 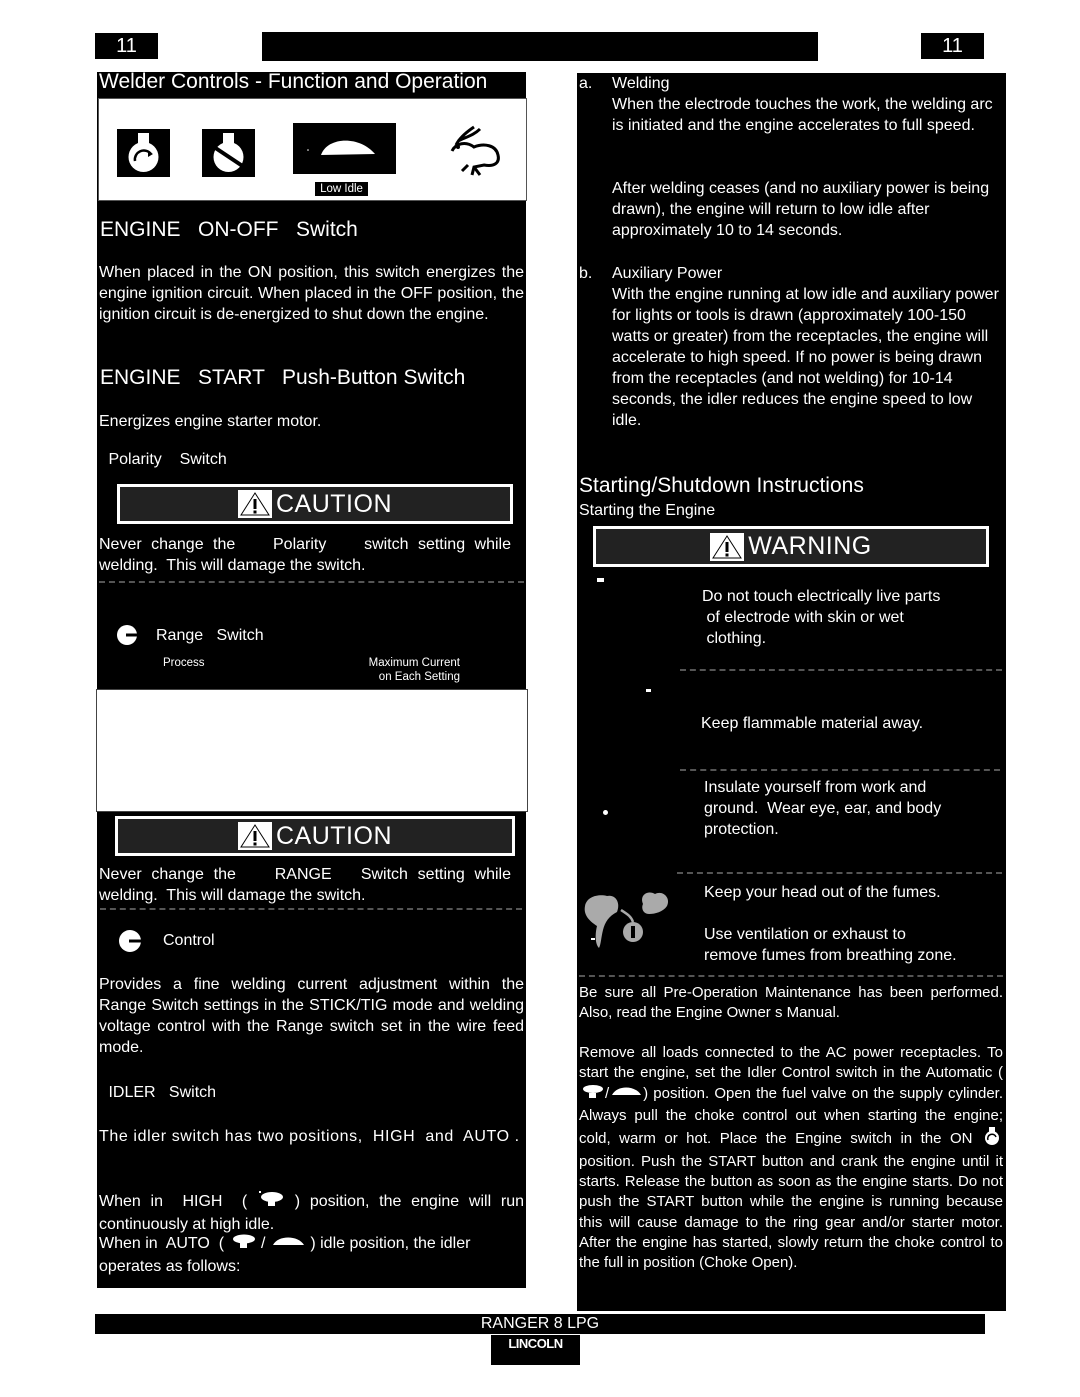 What do you see at coordinates (586, 273) in the screenshot?
I see `aux-marker: b.` at bounding box center [586, 273].